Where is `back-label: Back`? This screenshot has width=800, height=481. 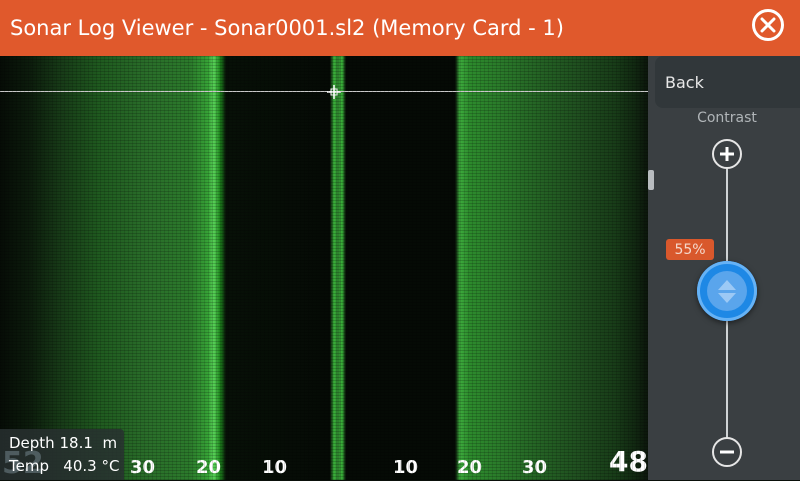 back-label: Back is located at coordinates (684, 82).